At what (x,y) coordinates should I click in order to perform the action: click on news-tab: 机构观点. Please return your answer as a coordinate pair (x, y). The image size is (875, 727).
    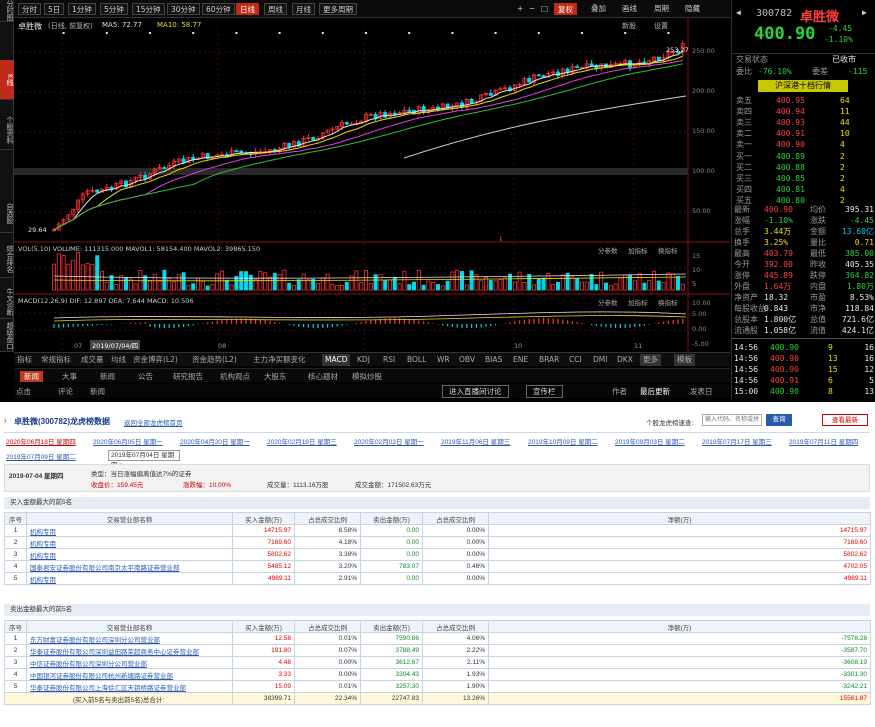
    Looking at the image, I should click on (235, 376).